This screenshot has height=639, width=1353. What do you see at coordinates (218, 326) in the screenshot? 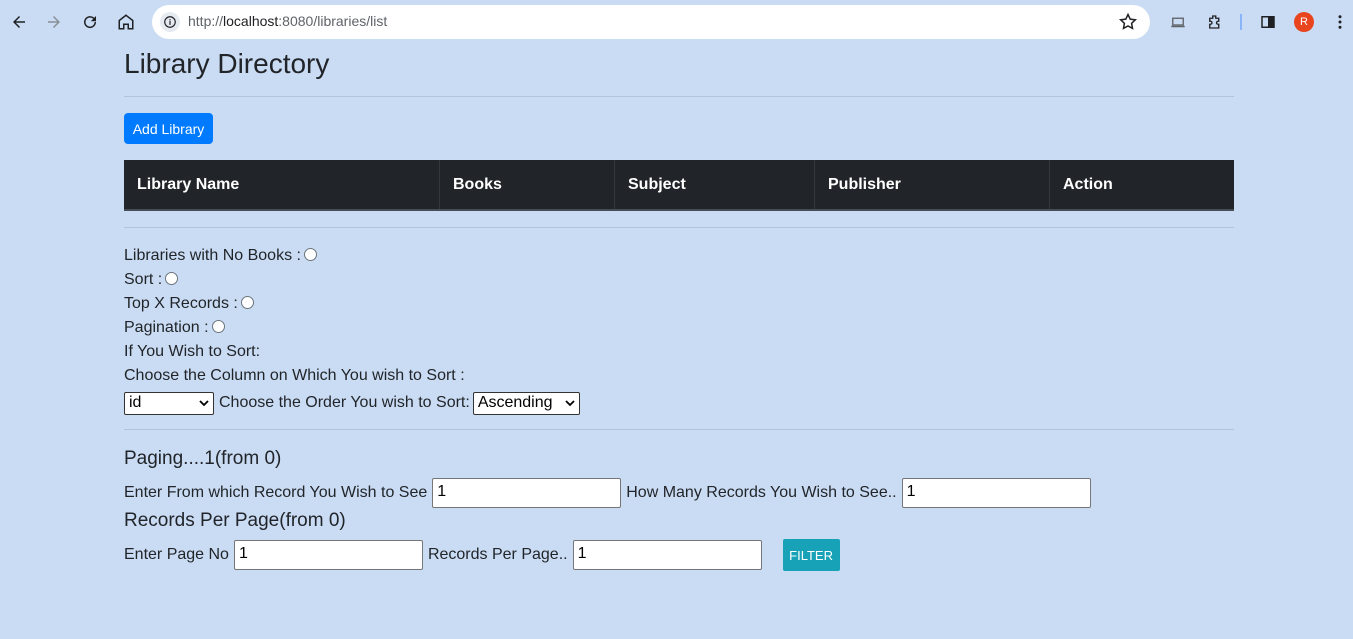
I see `pagination-radio` at bounding box center [218, 326].